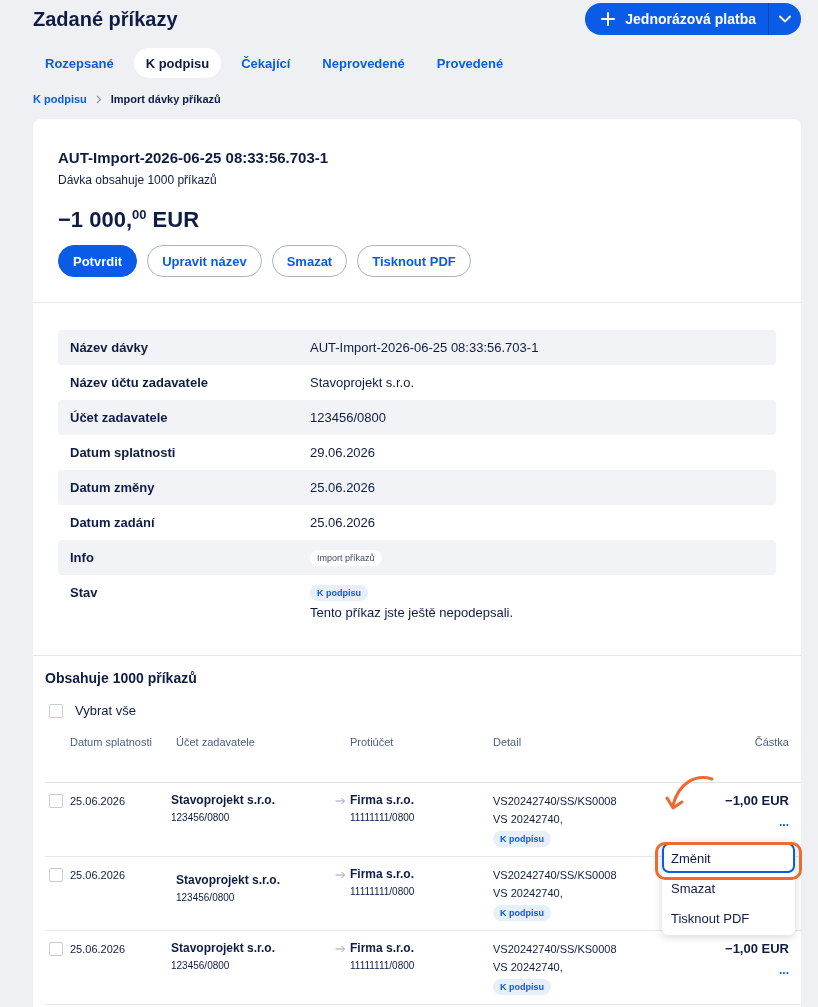 The image size is (818, 1007). I want to click on detail-label: Název dávky, so click(110, 347).